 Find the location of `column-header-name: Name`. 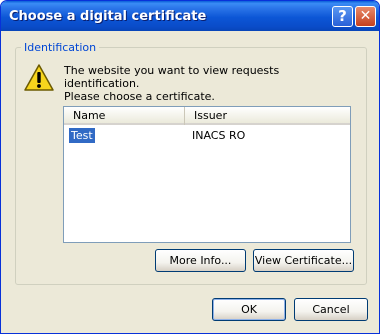

column-header-name: Name is located at coordinates (124, 116).